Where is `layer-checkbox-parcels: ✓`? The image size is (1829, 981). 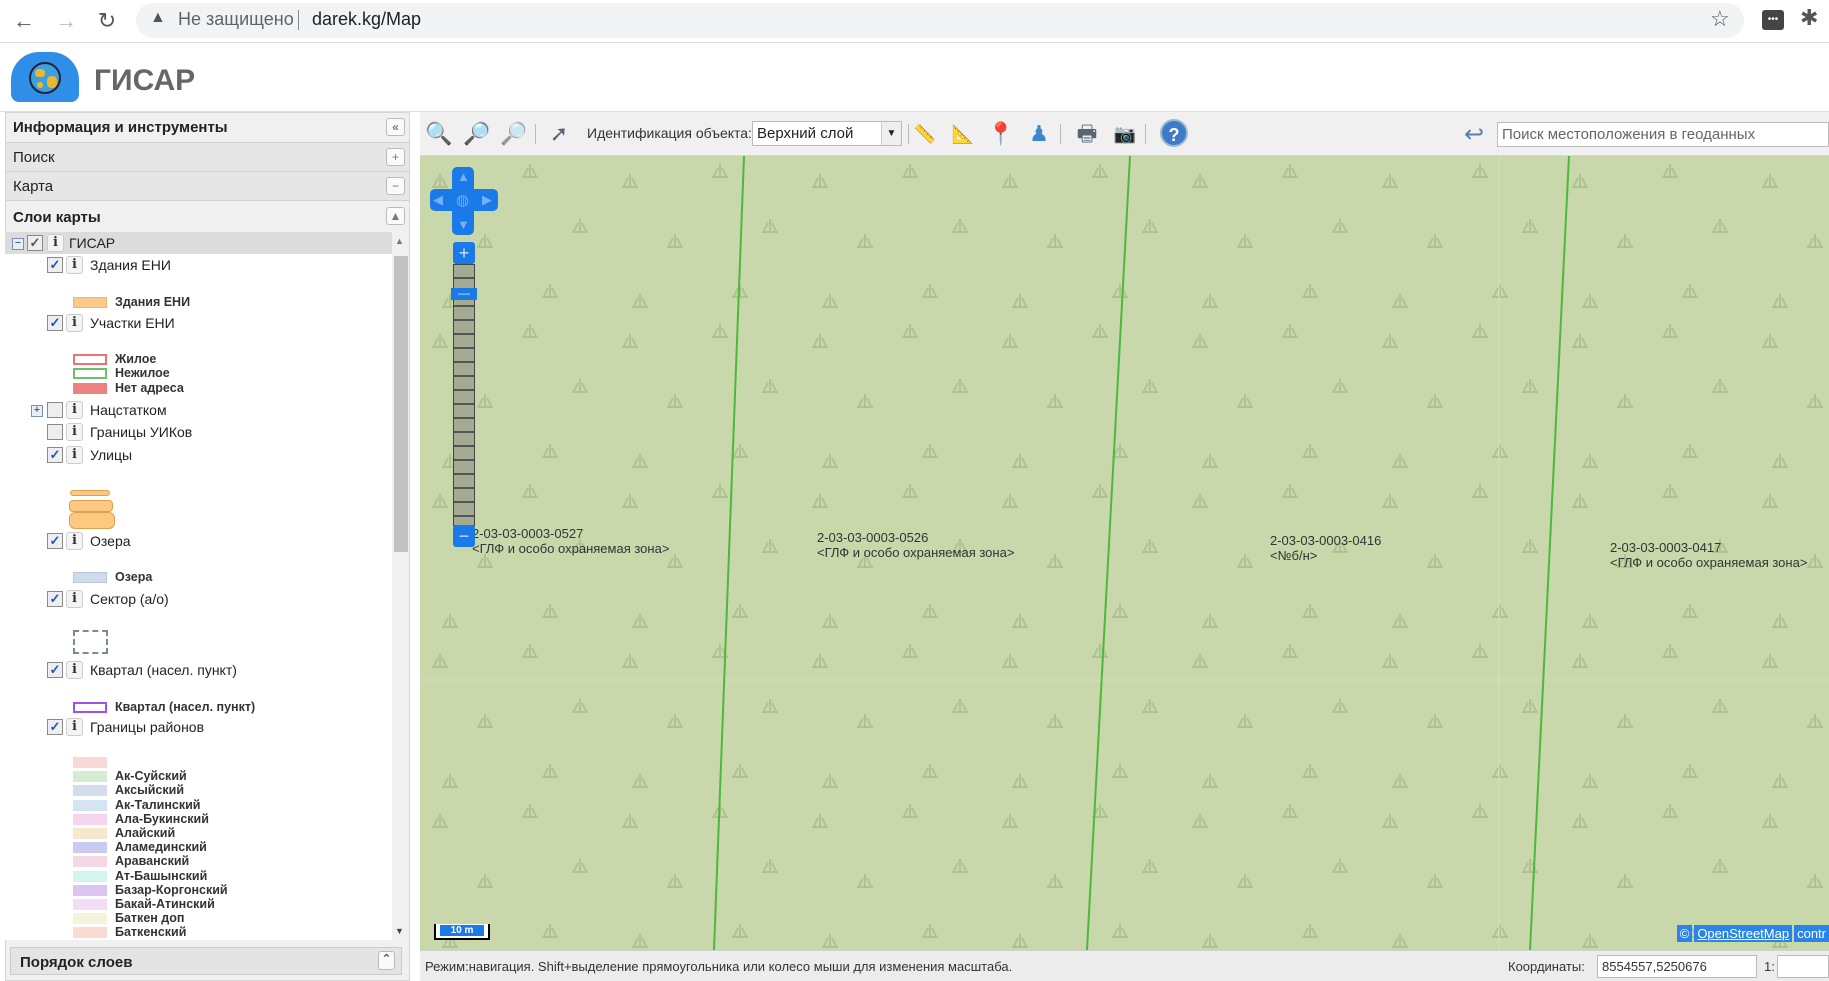 layer-checkbox-parcels: ✓ is located at coordinates (55, 323).